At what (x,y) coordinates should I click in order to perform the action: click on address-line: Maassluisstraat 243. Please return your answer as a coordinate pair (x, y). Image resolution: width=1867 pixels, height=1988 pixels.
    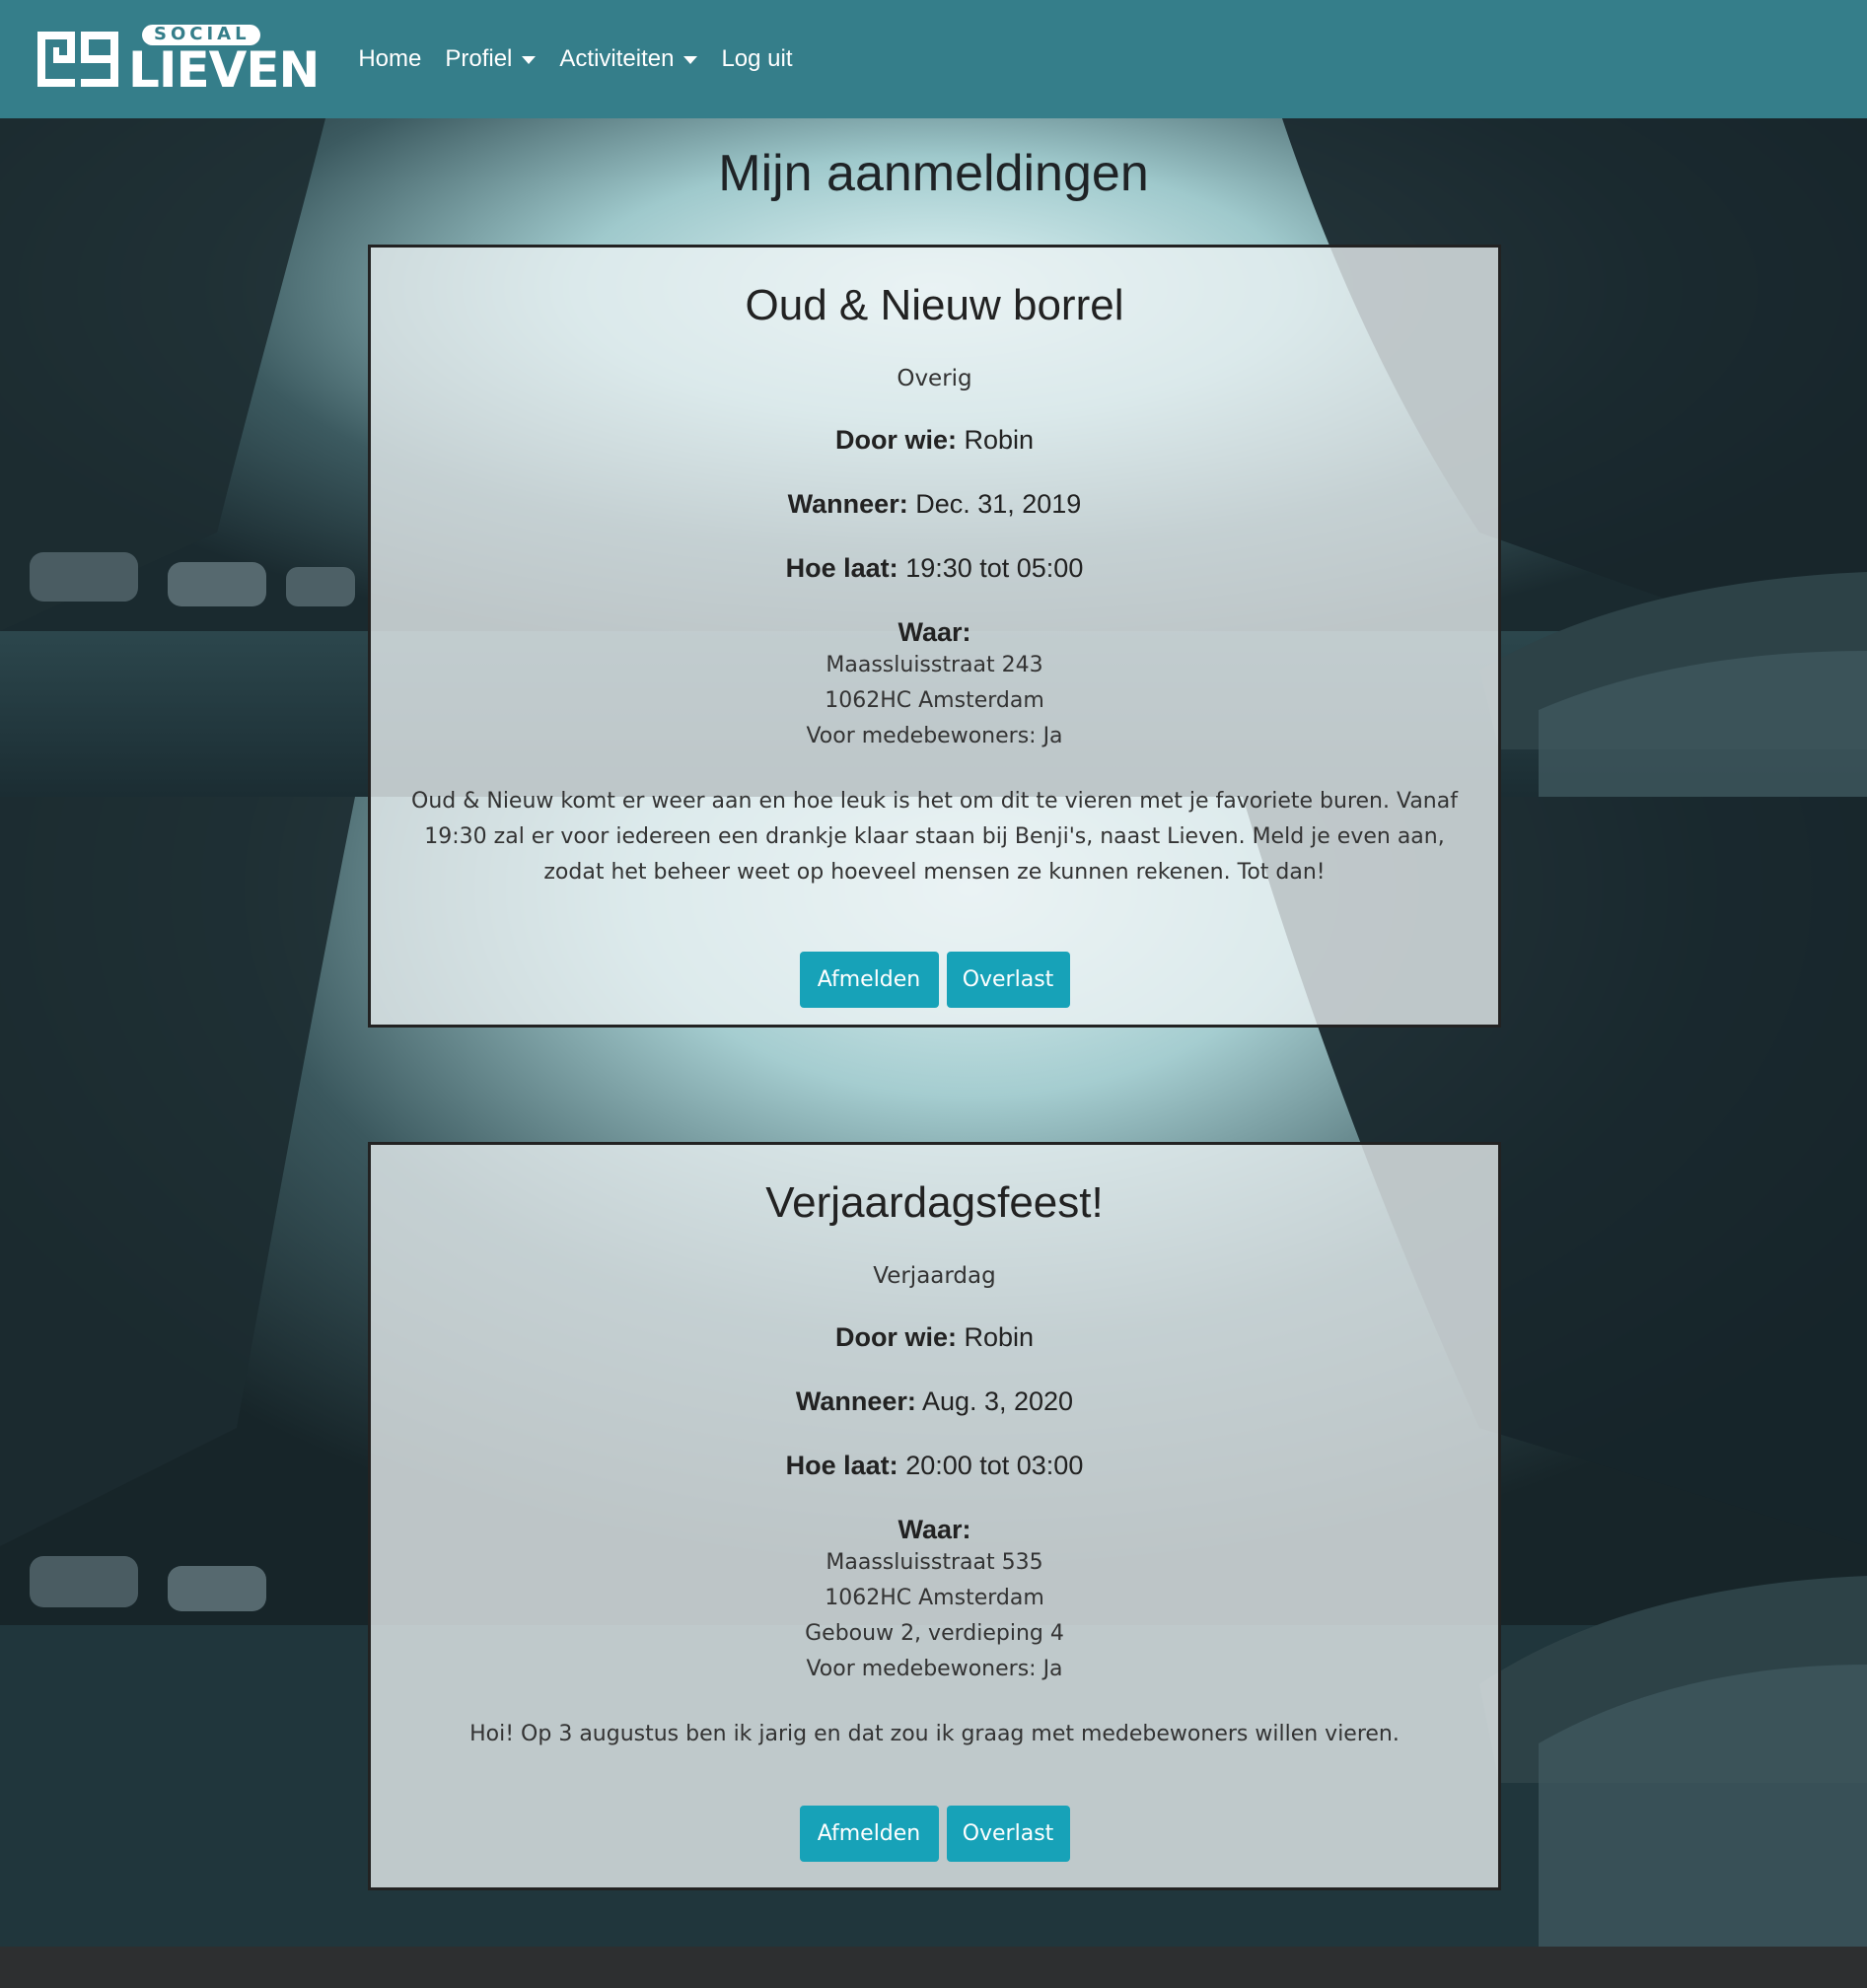
    Looking at the image, I should click on (935, 665).